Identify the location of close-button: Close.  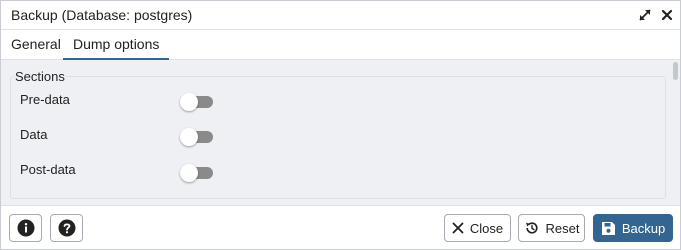
(477, 228).